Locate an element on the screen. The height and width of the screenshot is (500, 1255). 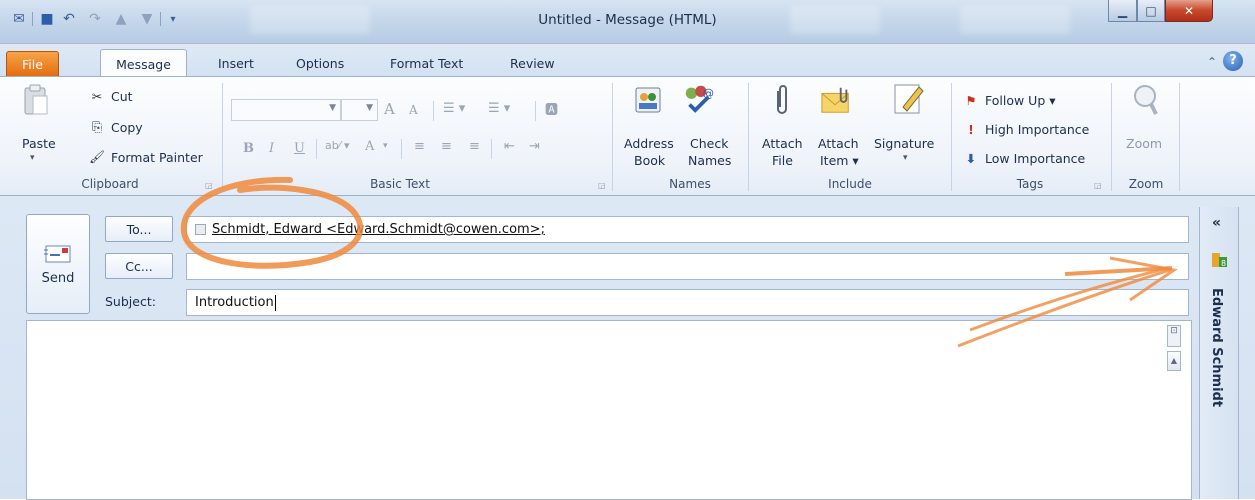
bullets-button: ☰ ▾ is located at coordinates (454, 108).